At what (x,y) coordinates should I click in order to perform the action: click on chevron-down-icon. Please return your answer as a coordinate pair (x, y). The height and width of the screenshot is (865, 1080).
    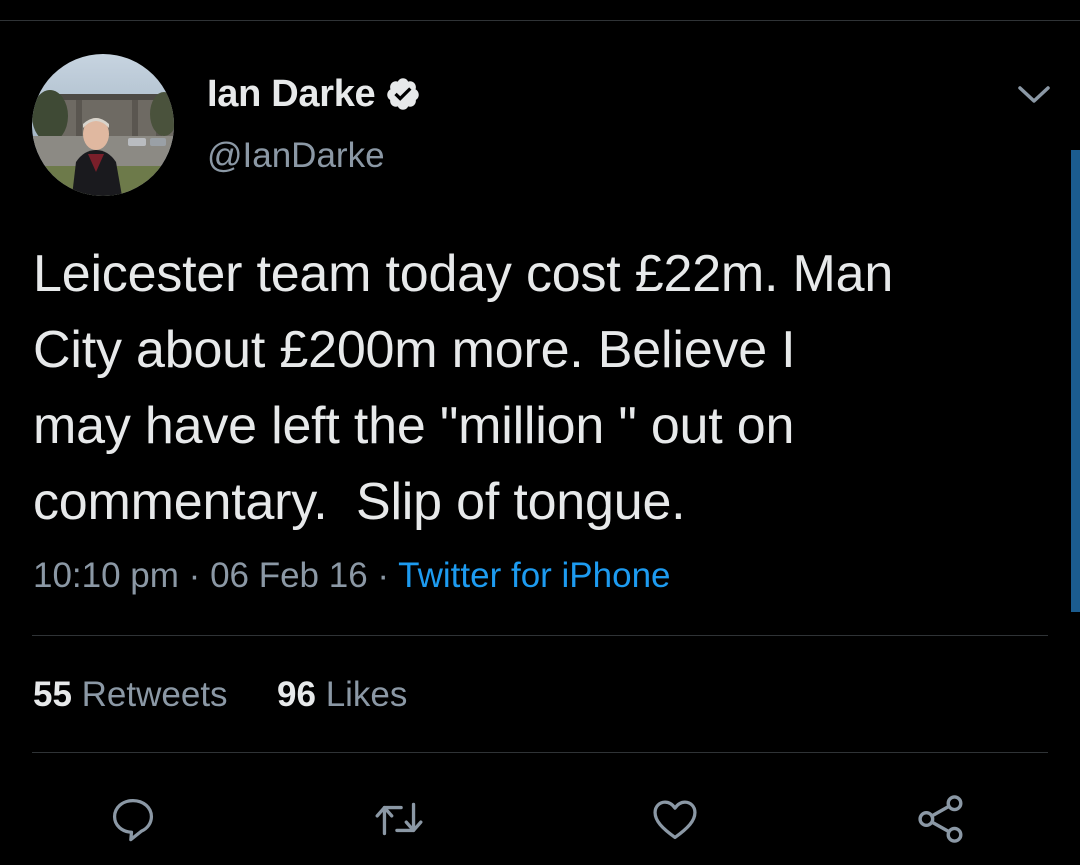
    Looking at the image, I should click on (1034, 94).